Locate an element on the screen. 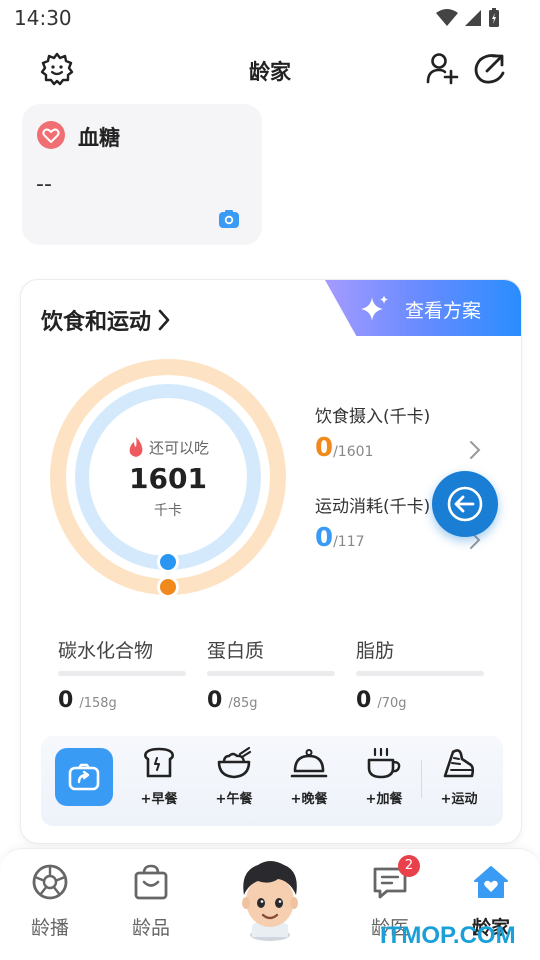 The height and width of the screenshot is (960, 540). macro-name: 碳水化合物 is located at coordinates (106, 651).